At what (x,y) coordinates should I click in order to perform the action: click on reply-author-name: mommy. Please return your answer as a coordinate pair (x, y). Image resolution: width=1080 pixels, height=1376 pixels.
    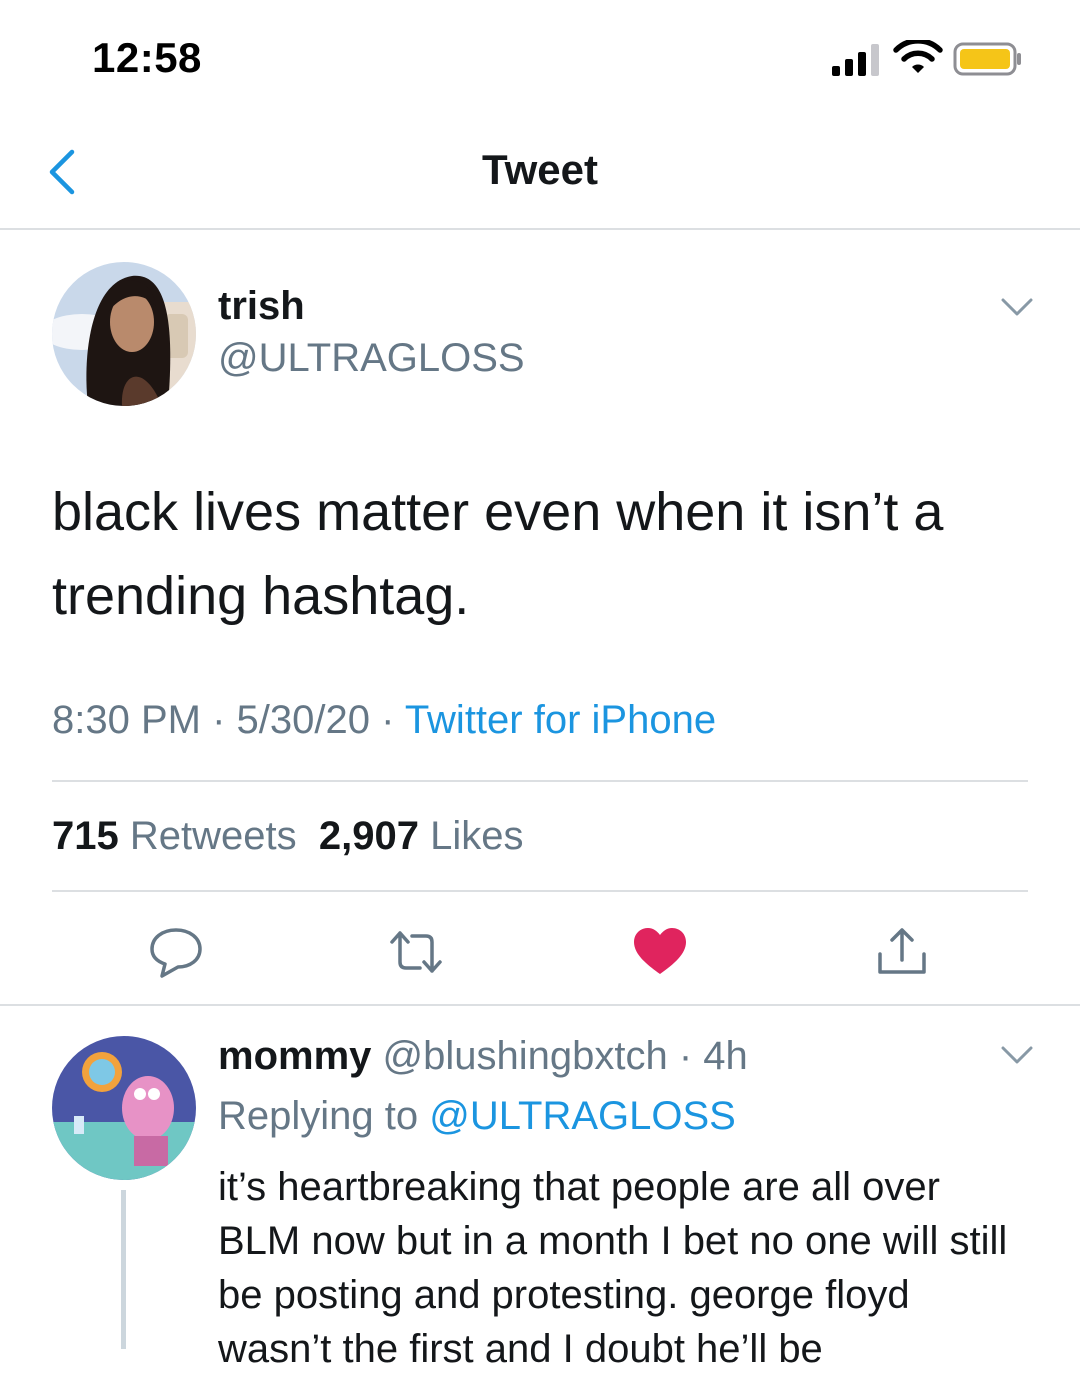
    Looking at the image, I should click on (294, 1056).